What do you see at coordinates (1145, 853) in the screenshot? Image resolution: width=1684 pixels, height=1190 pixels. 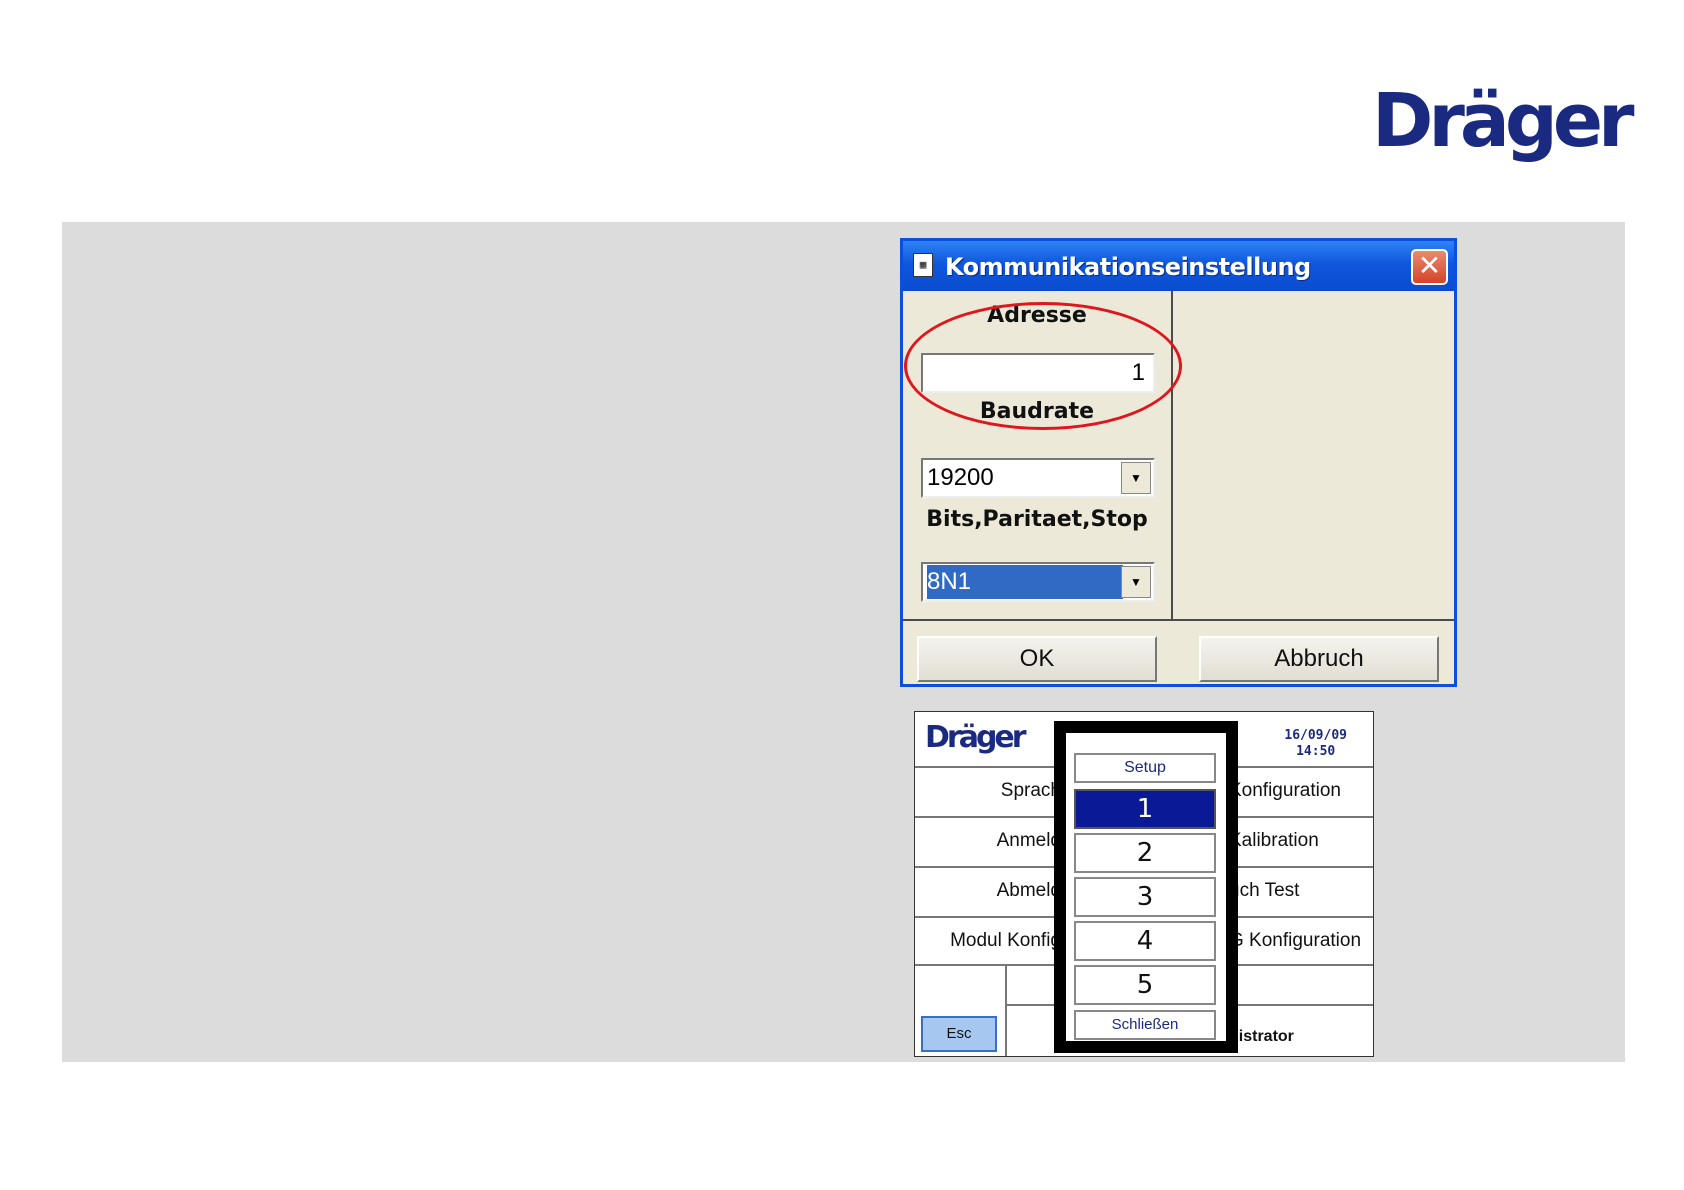 I see `setup-option-2: 2` at bounding box center [1145, 853].